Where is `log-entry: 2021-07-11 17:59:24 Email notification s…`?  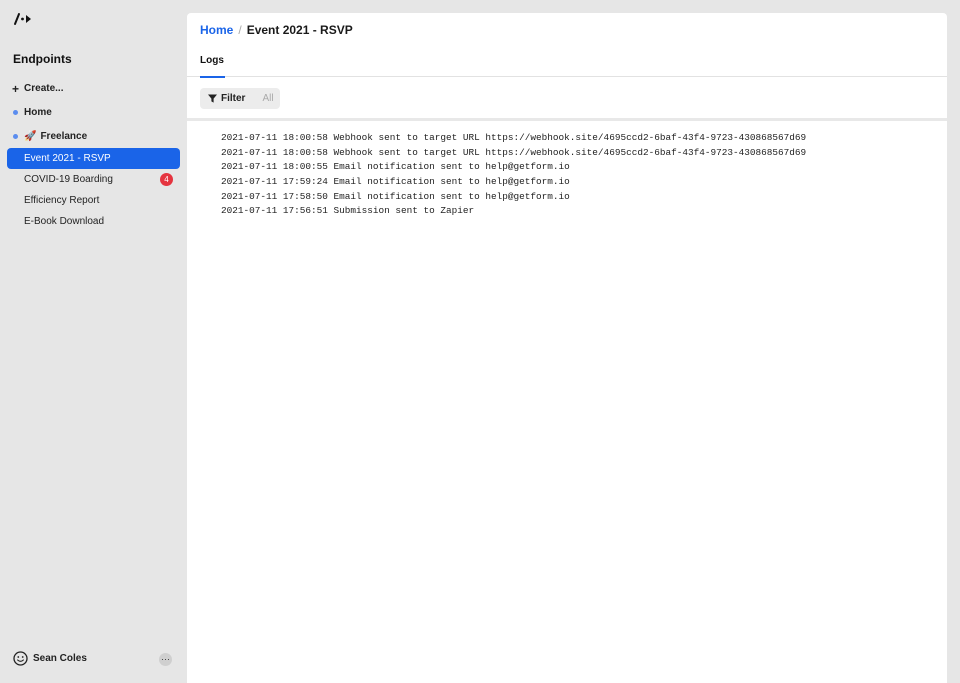 log-entry: 2021-07-11 17:59:24 Email notification s… is located at coordinates (395, 182).